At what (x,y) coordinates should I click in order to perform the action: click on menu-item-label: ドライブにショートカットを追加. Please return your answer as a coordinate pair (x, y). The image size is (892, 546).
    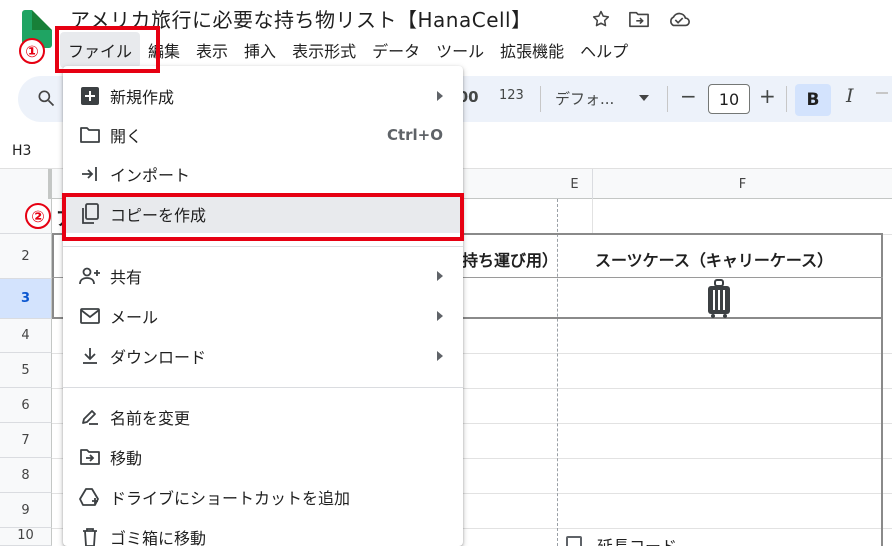
    Looking at the image, I should click on (230, 498).